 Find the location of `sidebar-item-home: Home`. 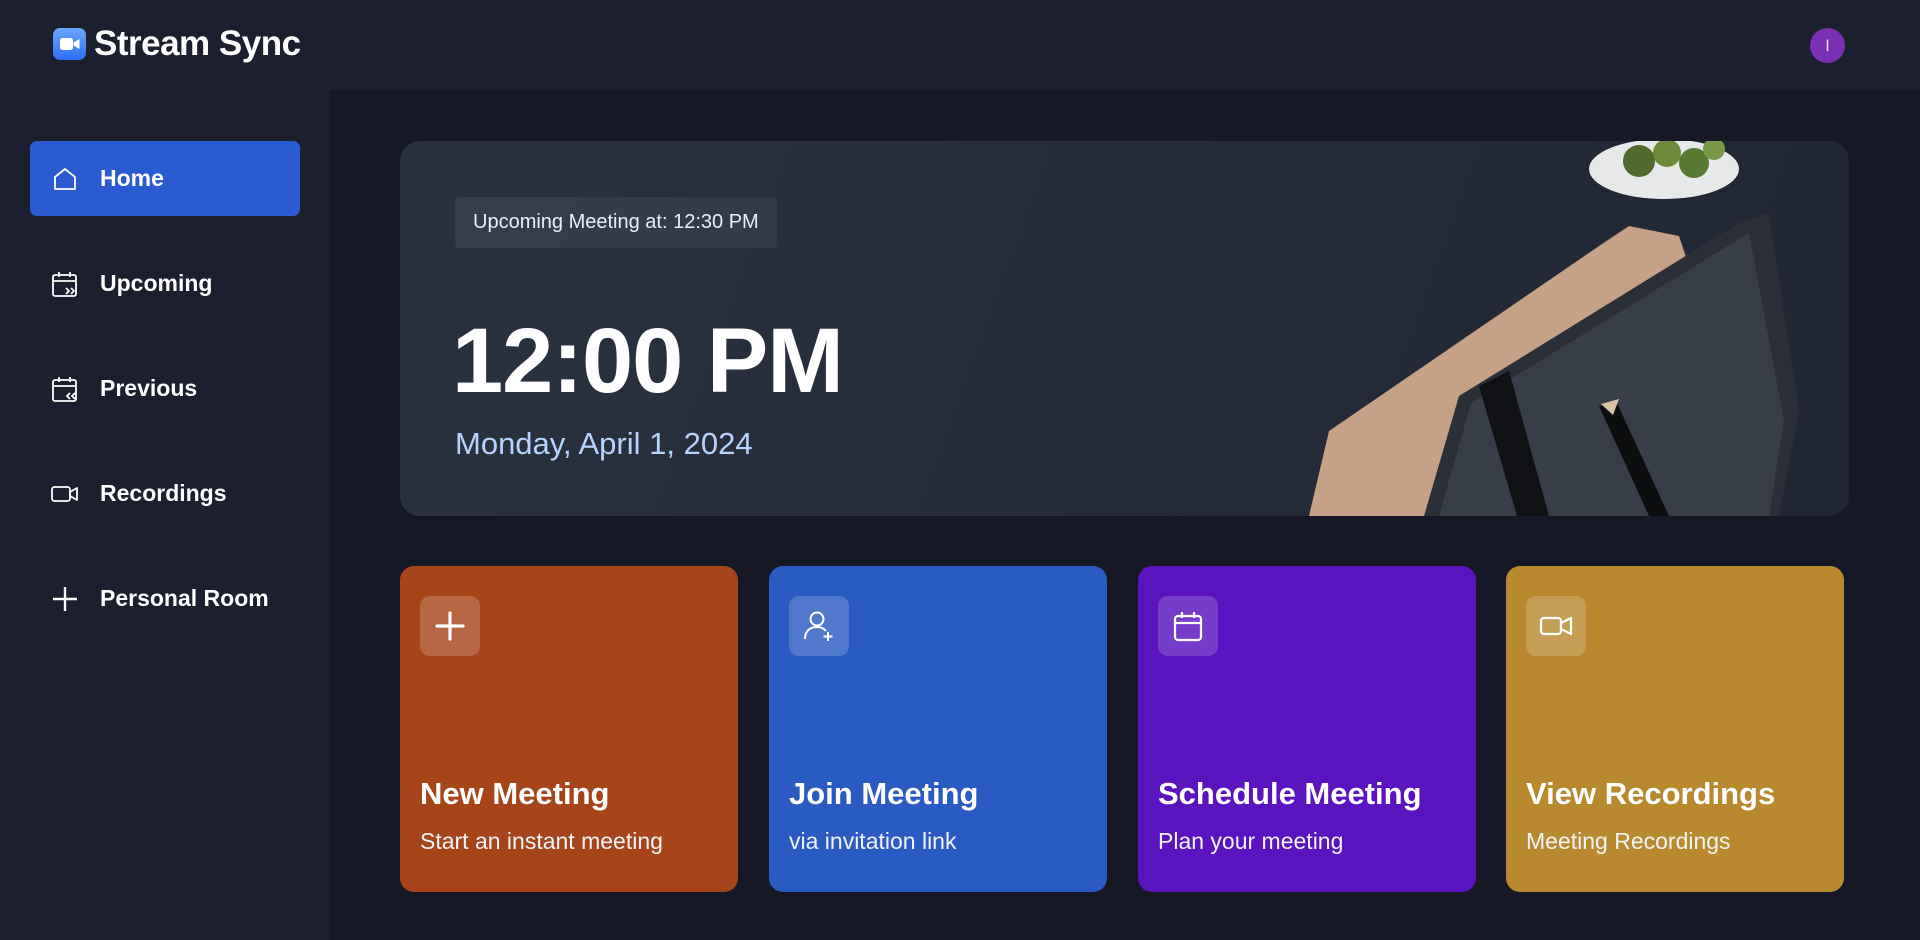

sidebar-item-home: Home is located at coordinates (165, 178).